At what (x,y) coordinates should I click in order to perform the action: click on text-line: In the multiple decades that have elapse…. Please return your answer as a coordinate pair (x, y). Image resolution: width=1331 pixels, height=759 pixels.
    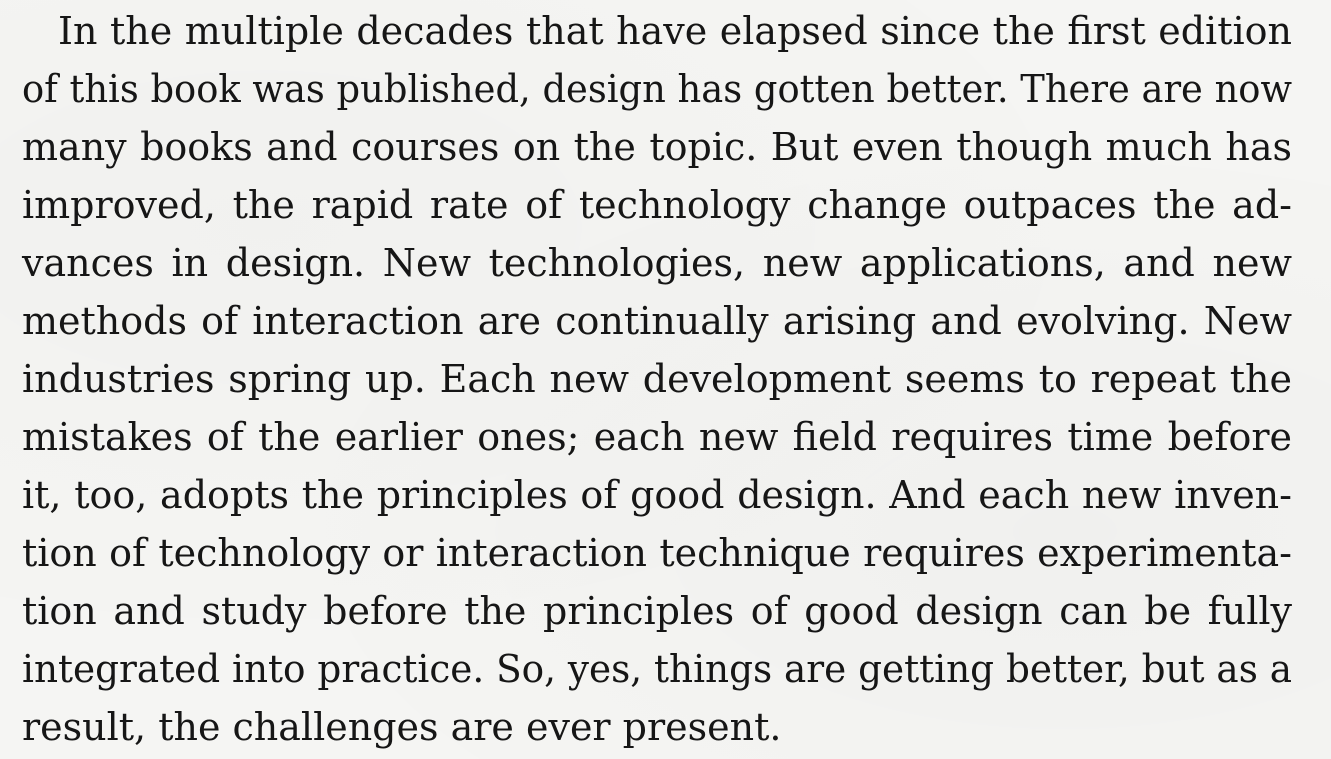
    Looking at the image, I should click on (675, 31).